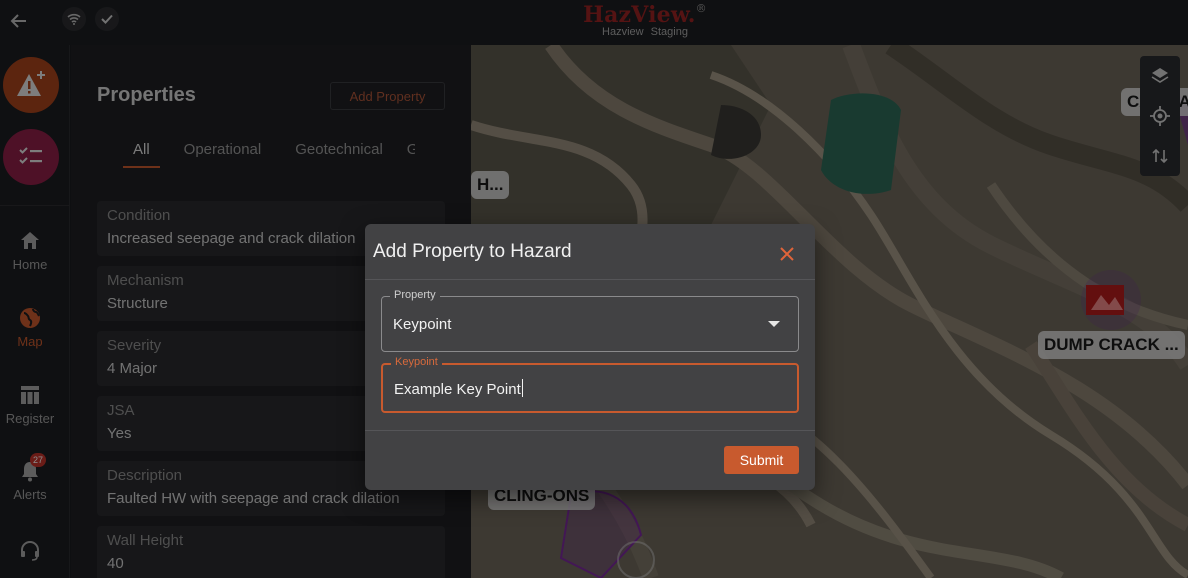 The height and width of the screenshot is (578, 1188). What do you see at coordinates (472, 251) in the screenshot?
I see `dialog-title: Add Property to Hazard` at bounding box center [472, 251].